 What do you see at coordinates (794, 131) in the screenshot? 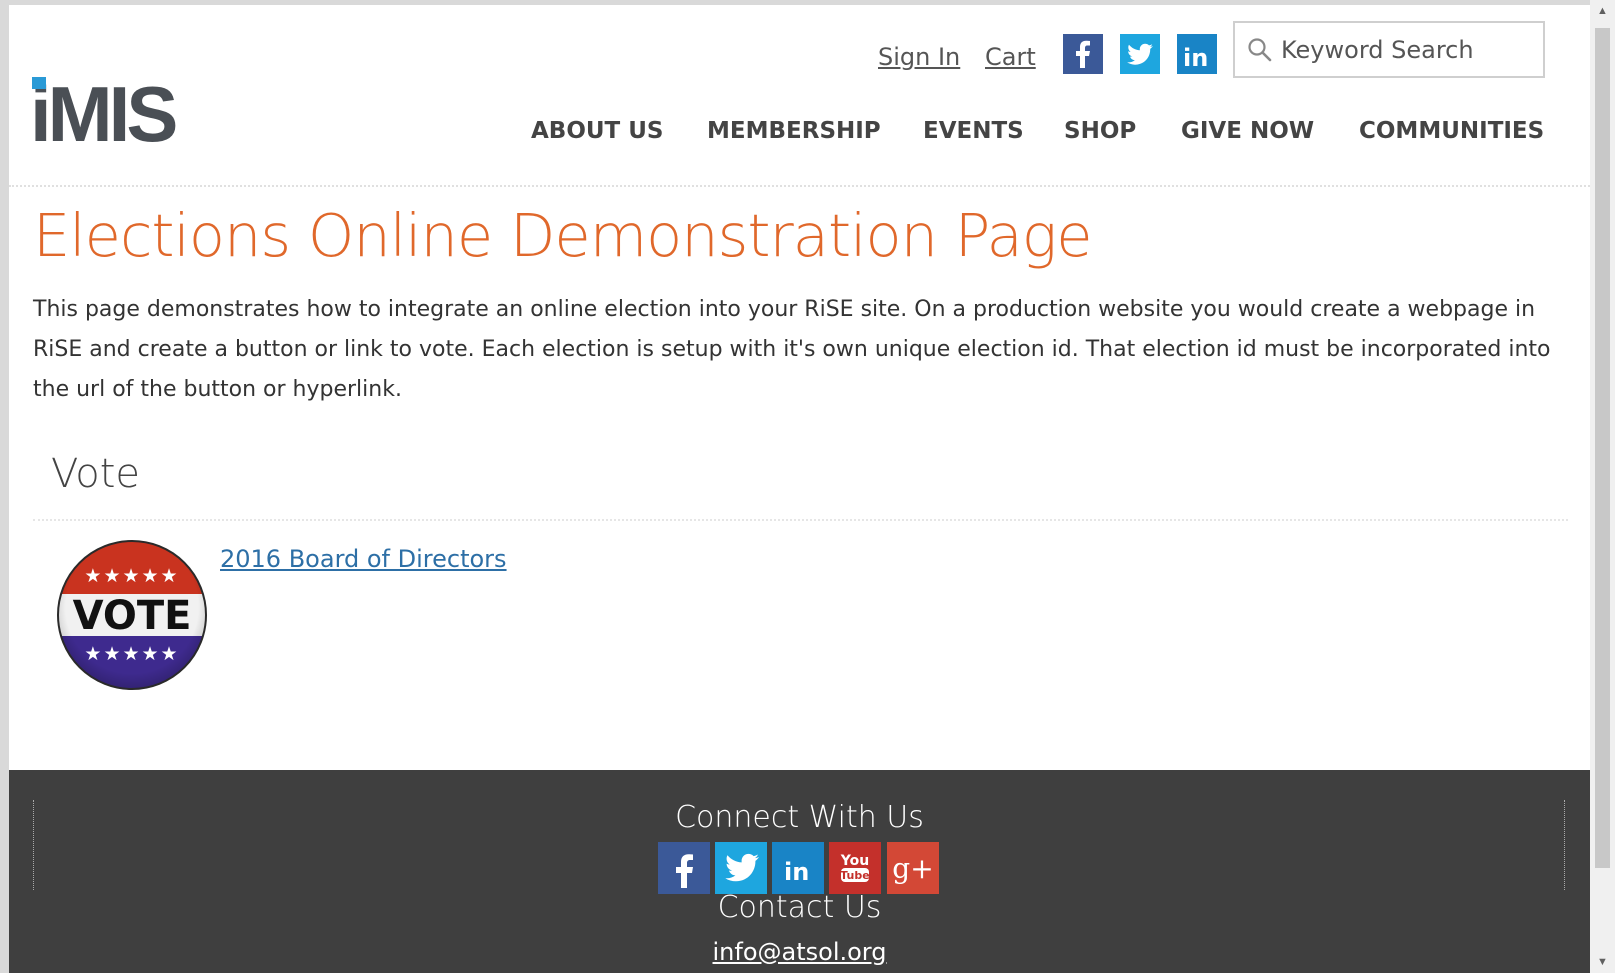
I see `nav-membership: MEMBERSHIP` at bounding box center [794, 131].